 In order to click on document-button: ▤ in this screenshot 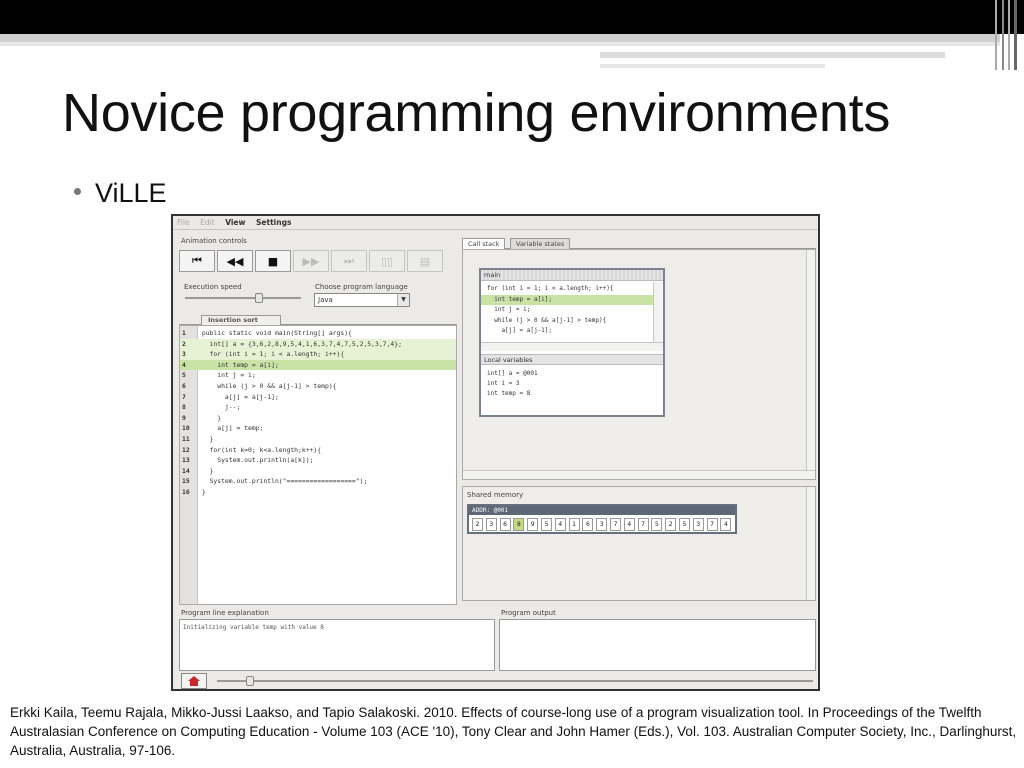, I will do `click(425, 261)`.